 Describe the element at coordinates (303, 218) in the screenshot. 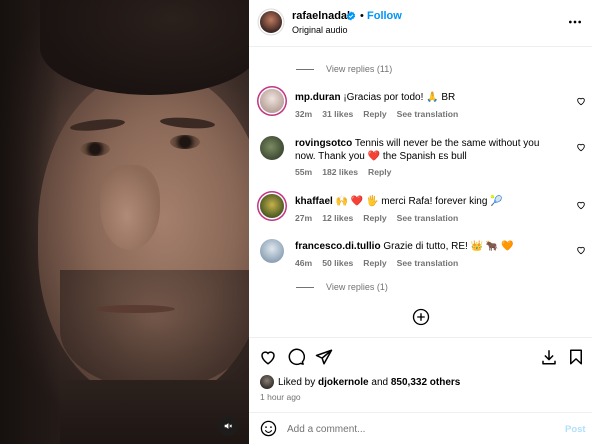

I see `comment-time: 27m` at that location.